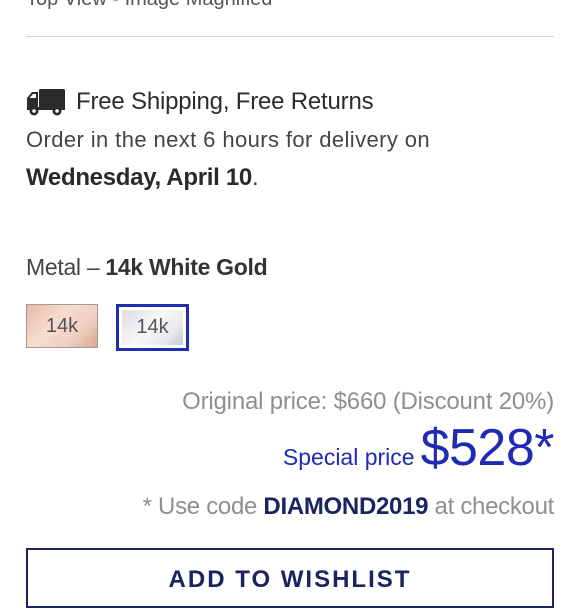  What do you see at coordinates (225, 101) in the screenshot?
I see `shipping-title: Free Shipping, Free Returns` at bounding box center [225, 101].